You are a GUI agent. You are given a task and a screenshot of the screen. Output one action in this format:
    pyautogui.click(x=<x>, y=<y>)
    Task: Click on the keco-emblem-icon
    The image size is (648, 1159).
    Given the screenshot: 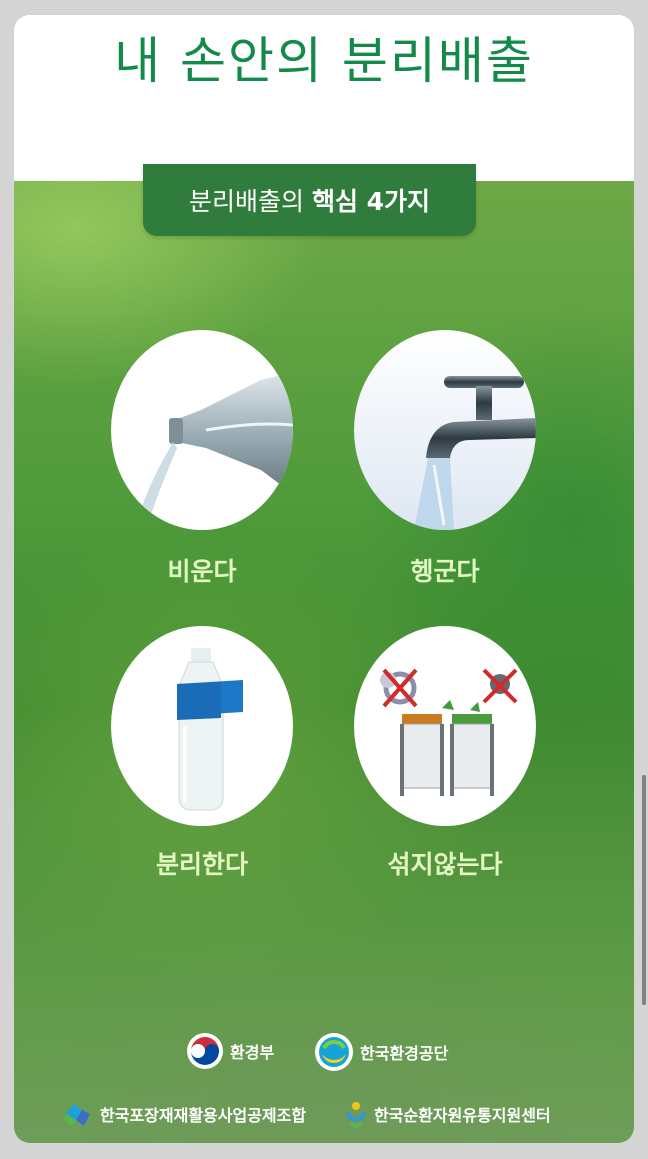 What is the action you would take?
    pyautogui.click(x=334, y=1052)
    